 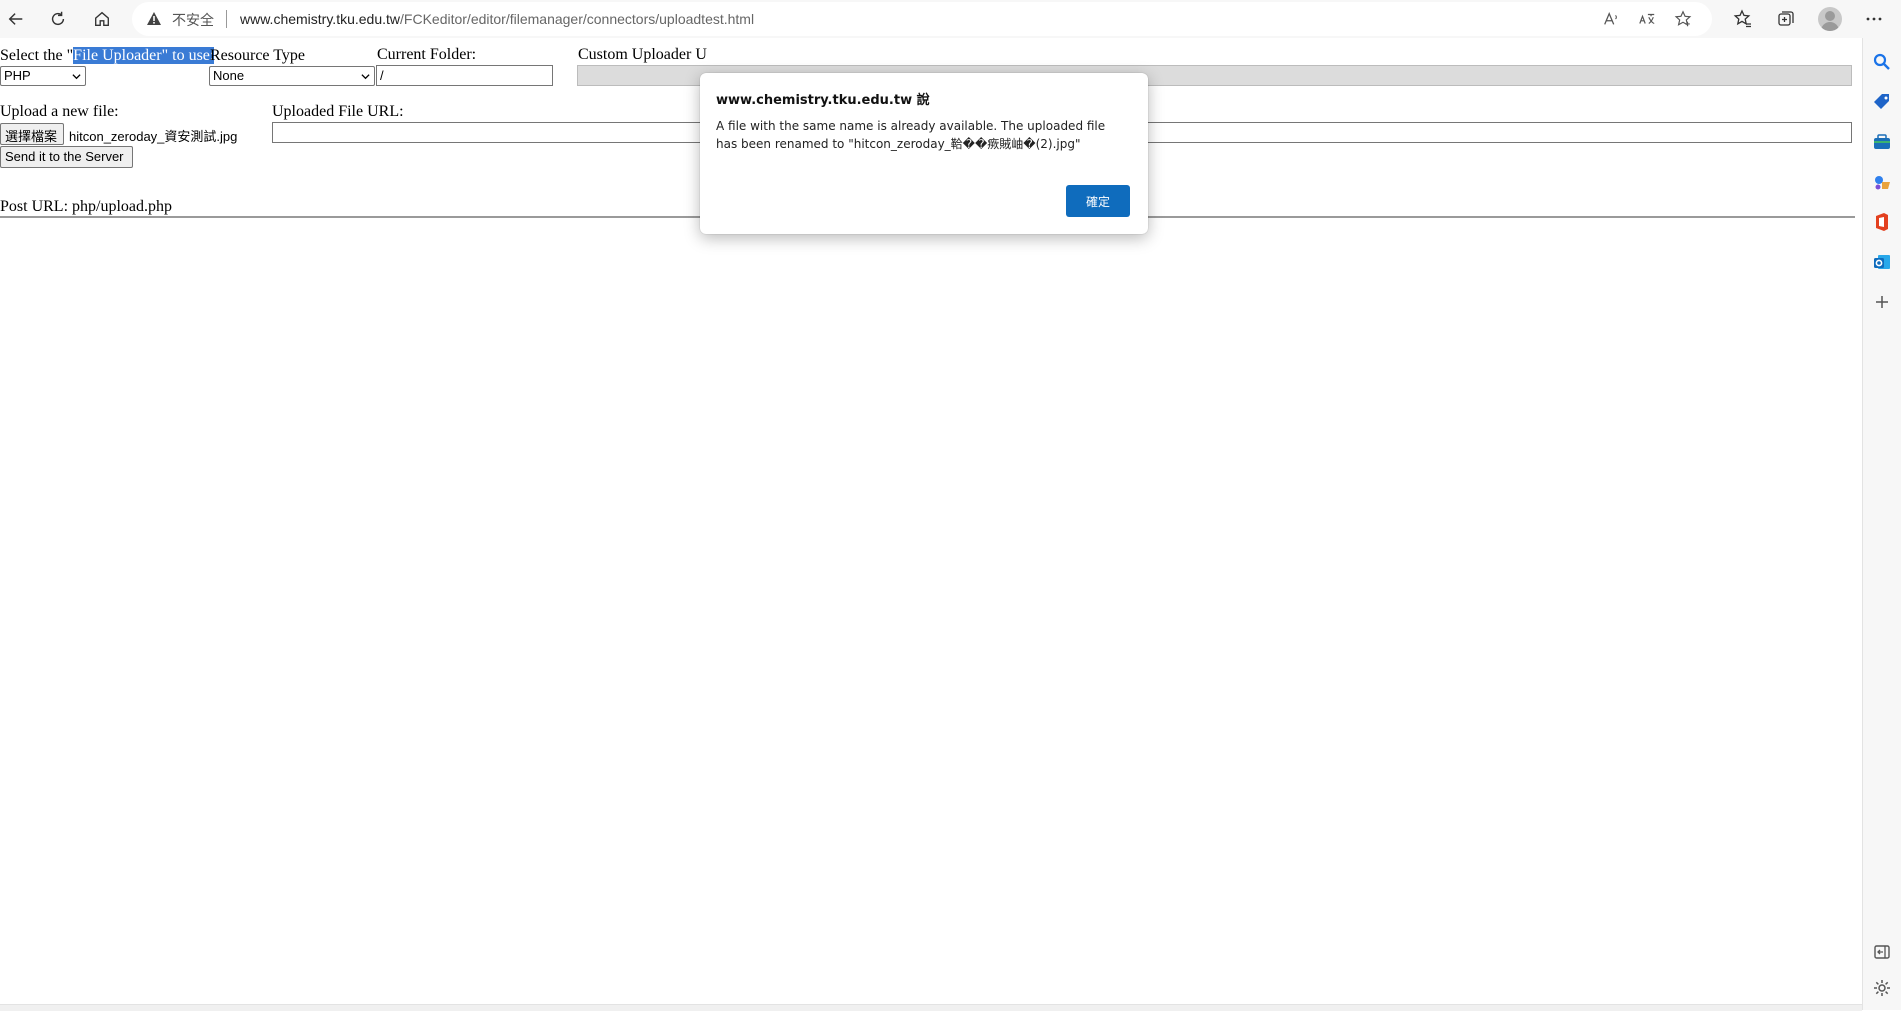 I want to click on shopping-tag-icon, so click(x=1882, y=102).